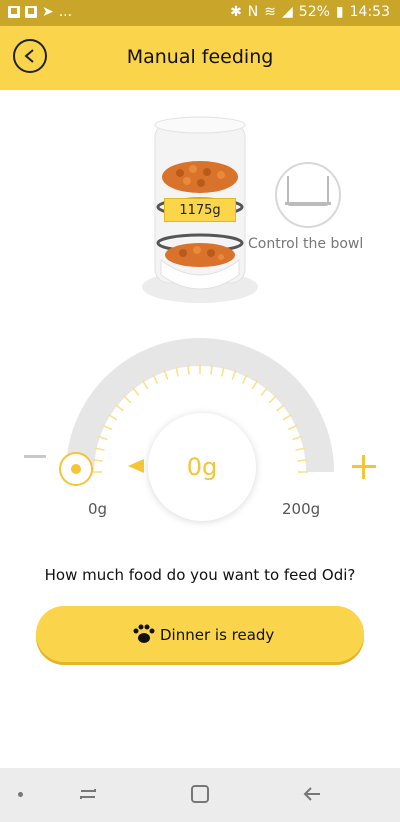  I want to click on feed-question: How much food do you want to feed Odi?, so click(200, 575).